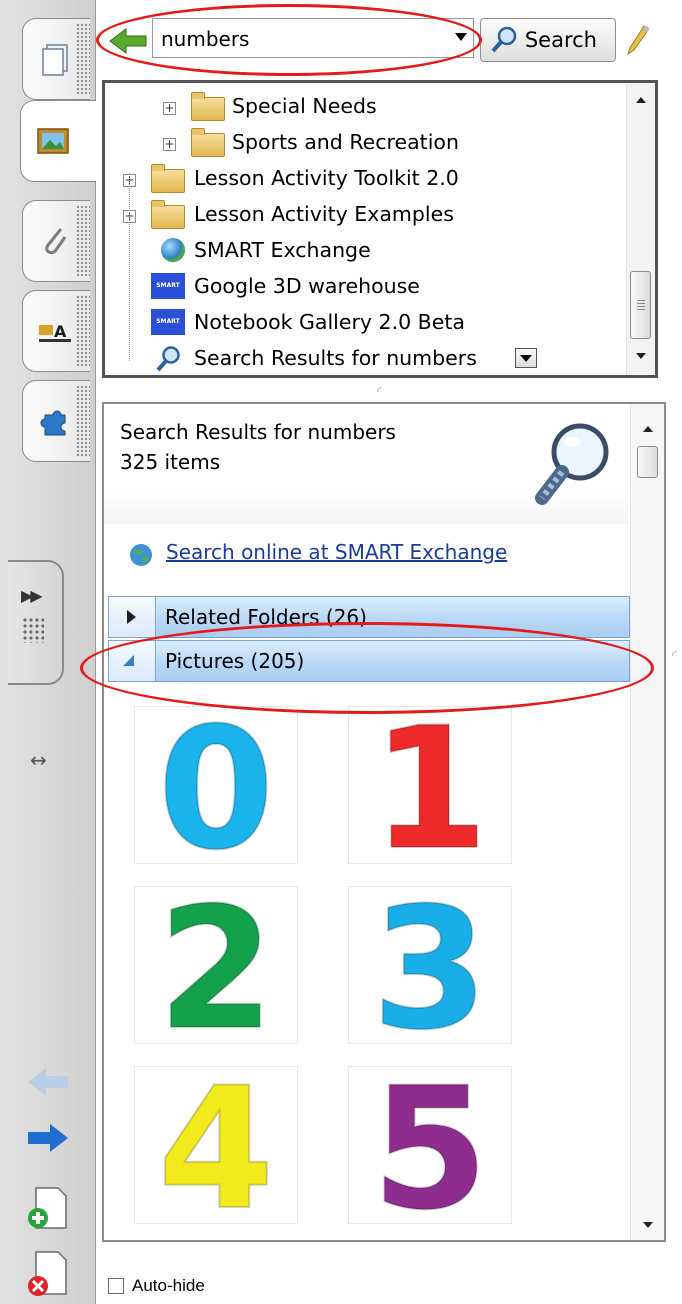  What do you see at coordinates (647, 822) in the screenshot?
I see `results-scrollbar` at bounding box center [647, 822].